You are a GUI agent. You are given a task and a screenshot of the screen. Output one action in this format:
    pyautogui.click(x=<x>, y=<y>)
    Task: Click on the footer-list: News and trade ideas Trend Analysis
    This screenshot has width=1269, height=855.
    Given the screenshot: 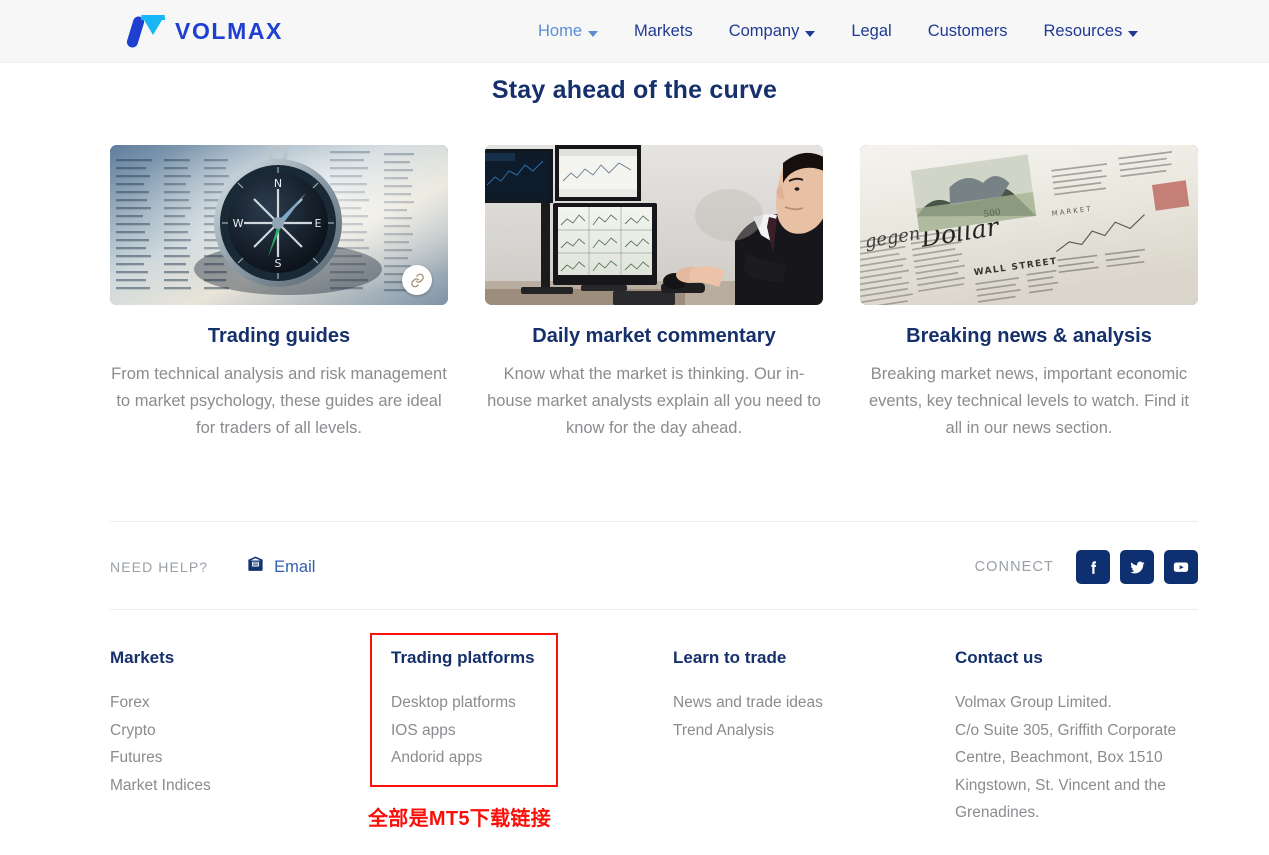 What is the action you would take?
    pyautogui.click(x=798, y=716)
    